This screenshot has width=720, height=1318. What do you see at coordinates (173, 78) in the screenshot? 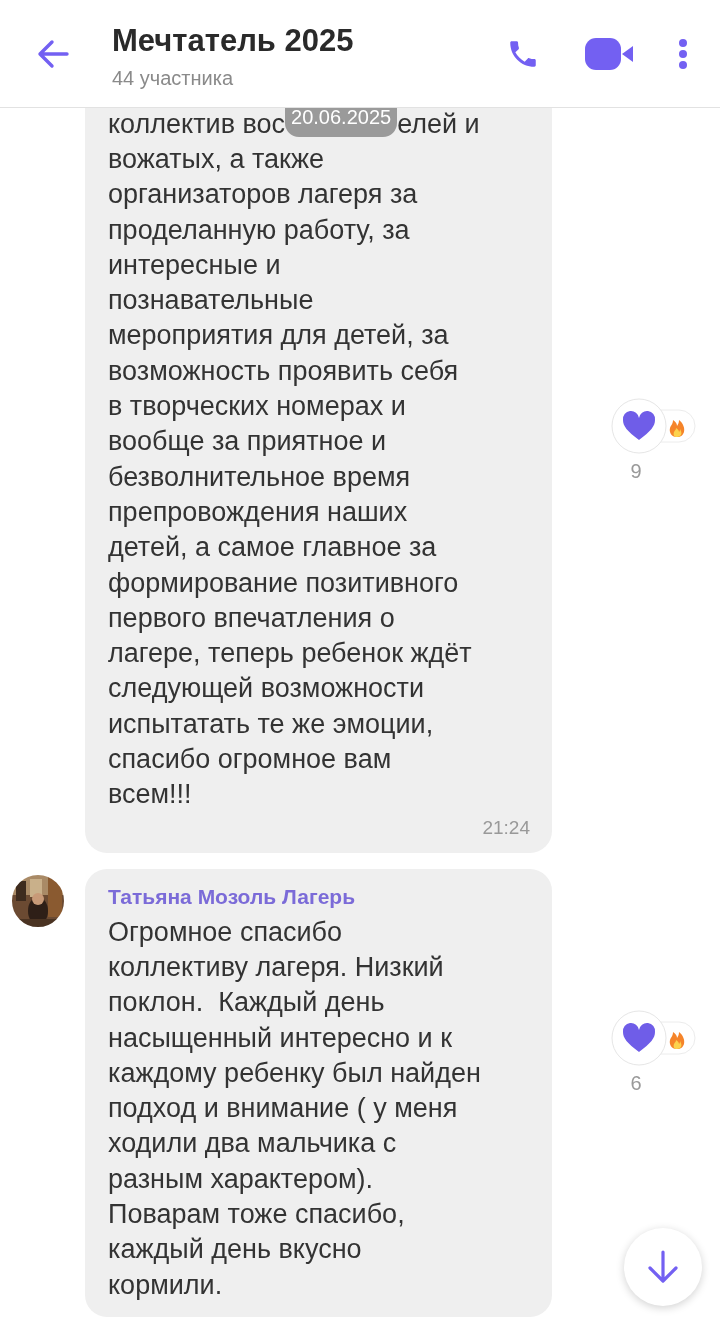
I see `member-count: 44 участника` at bounding box center [173, 78].